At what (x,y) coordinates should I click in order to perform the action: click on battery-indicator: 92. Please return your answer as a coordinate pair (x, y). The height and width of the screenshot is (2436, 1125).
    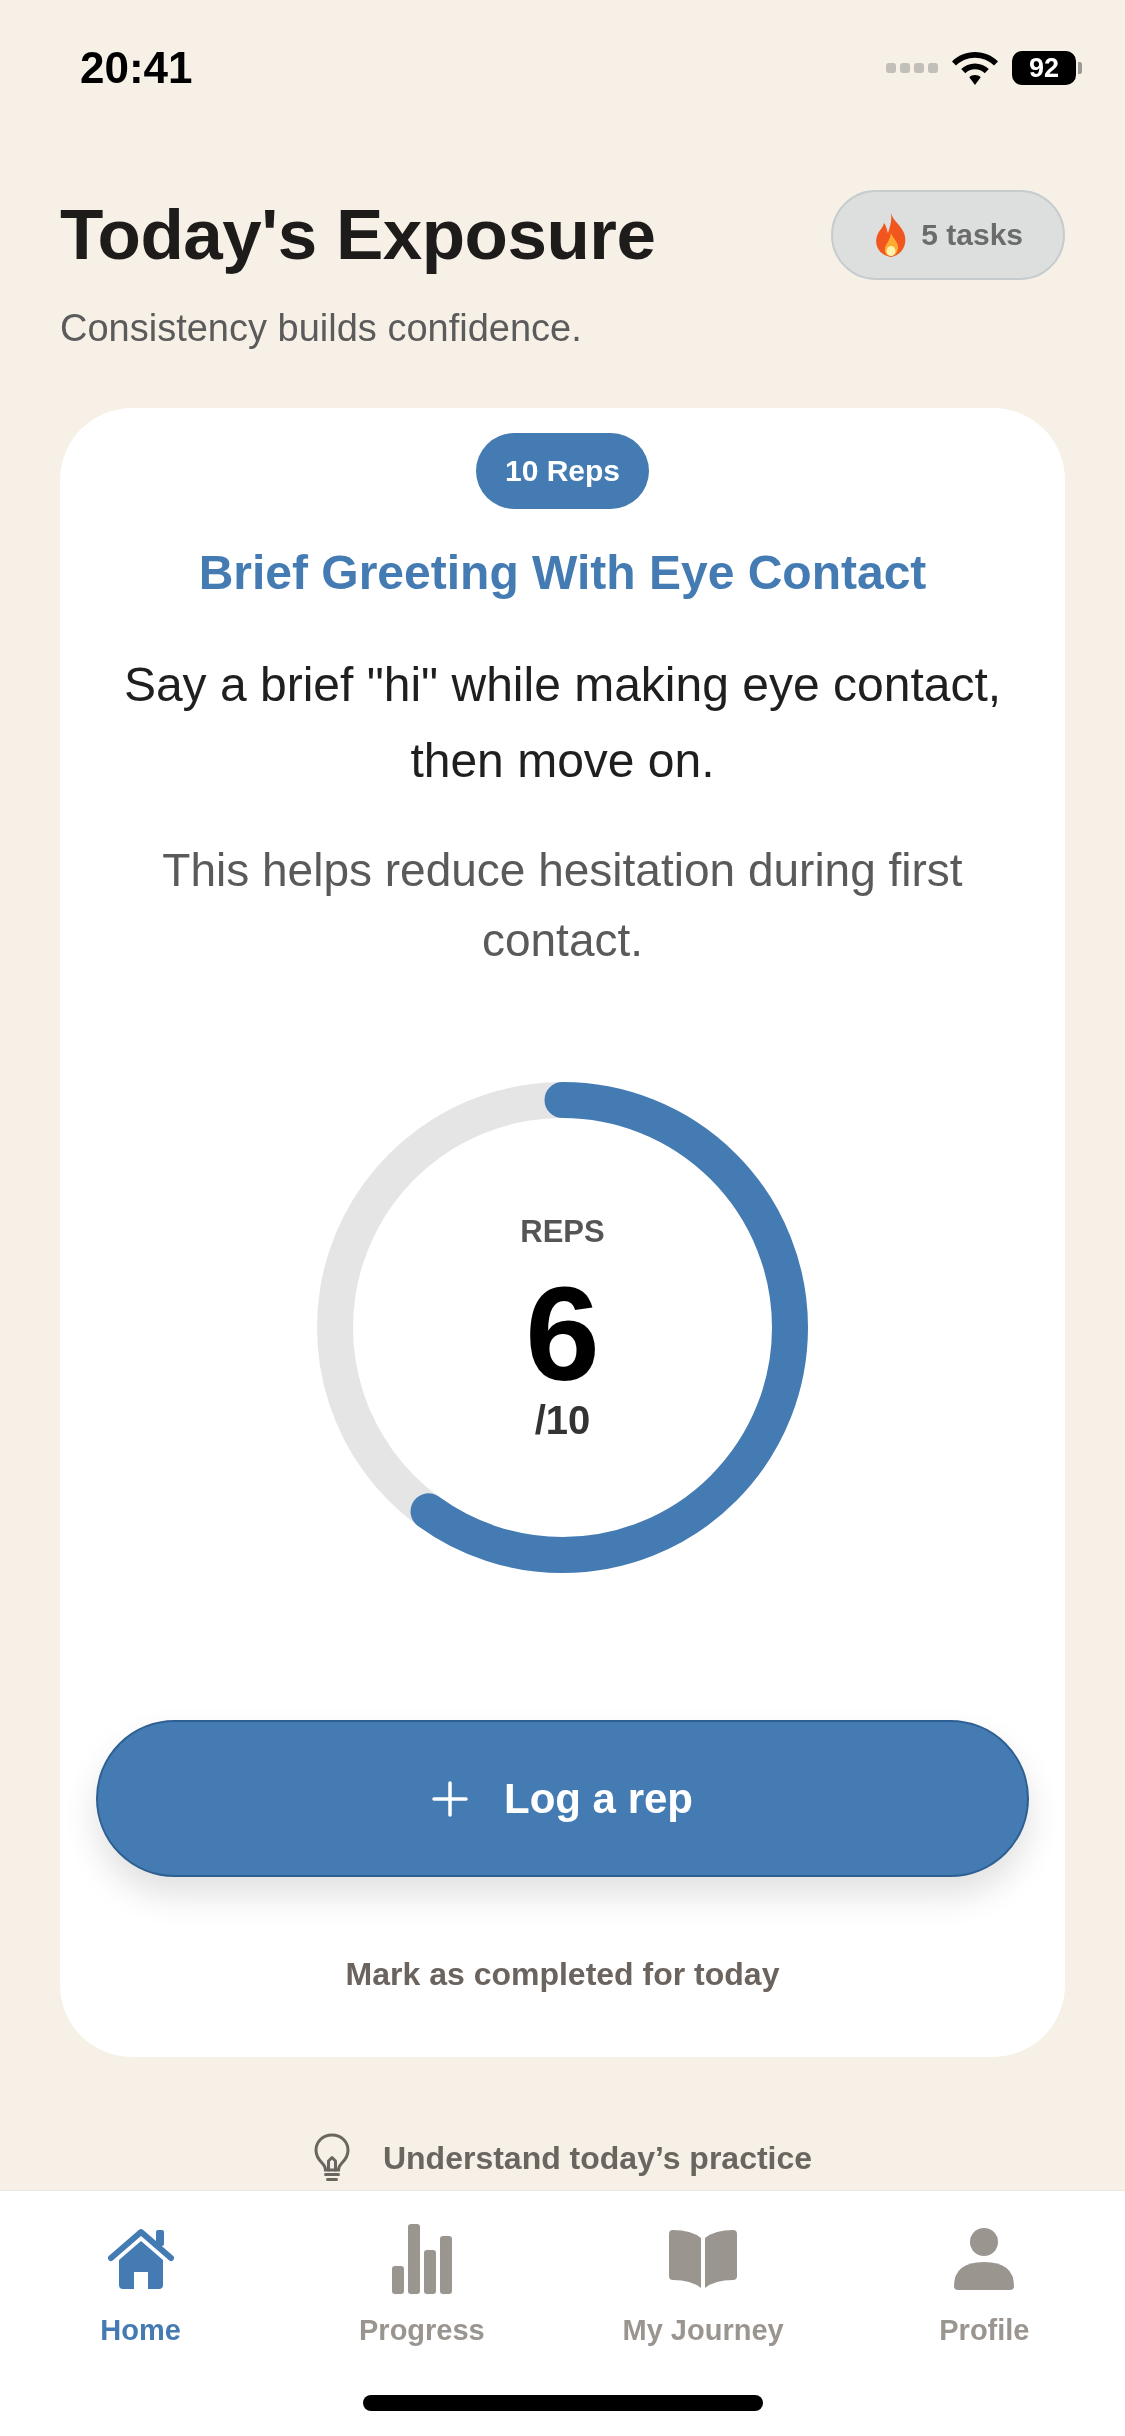
    Looking at the image, I should click on (1047, 68).